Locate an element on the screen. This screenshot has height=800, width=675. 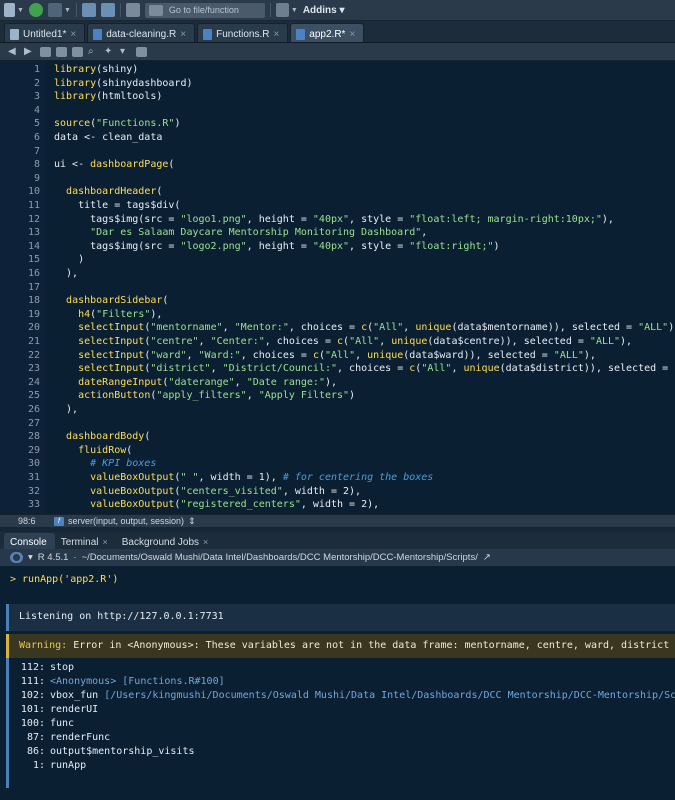
line-number: 25 is located at coordinates (33, 396).